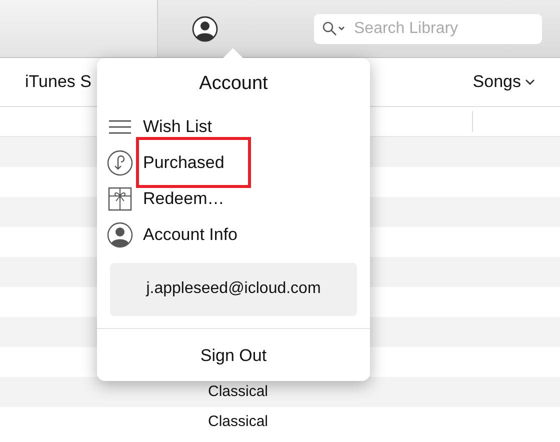 The height and width of the screenshot is (442, 560). I want to click on store-link: iTunes S, so click(58, 82).